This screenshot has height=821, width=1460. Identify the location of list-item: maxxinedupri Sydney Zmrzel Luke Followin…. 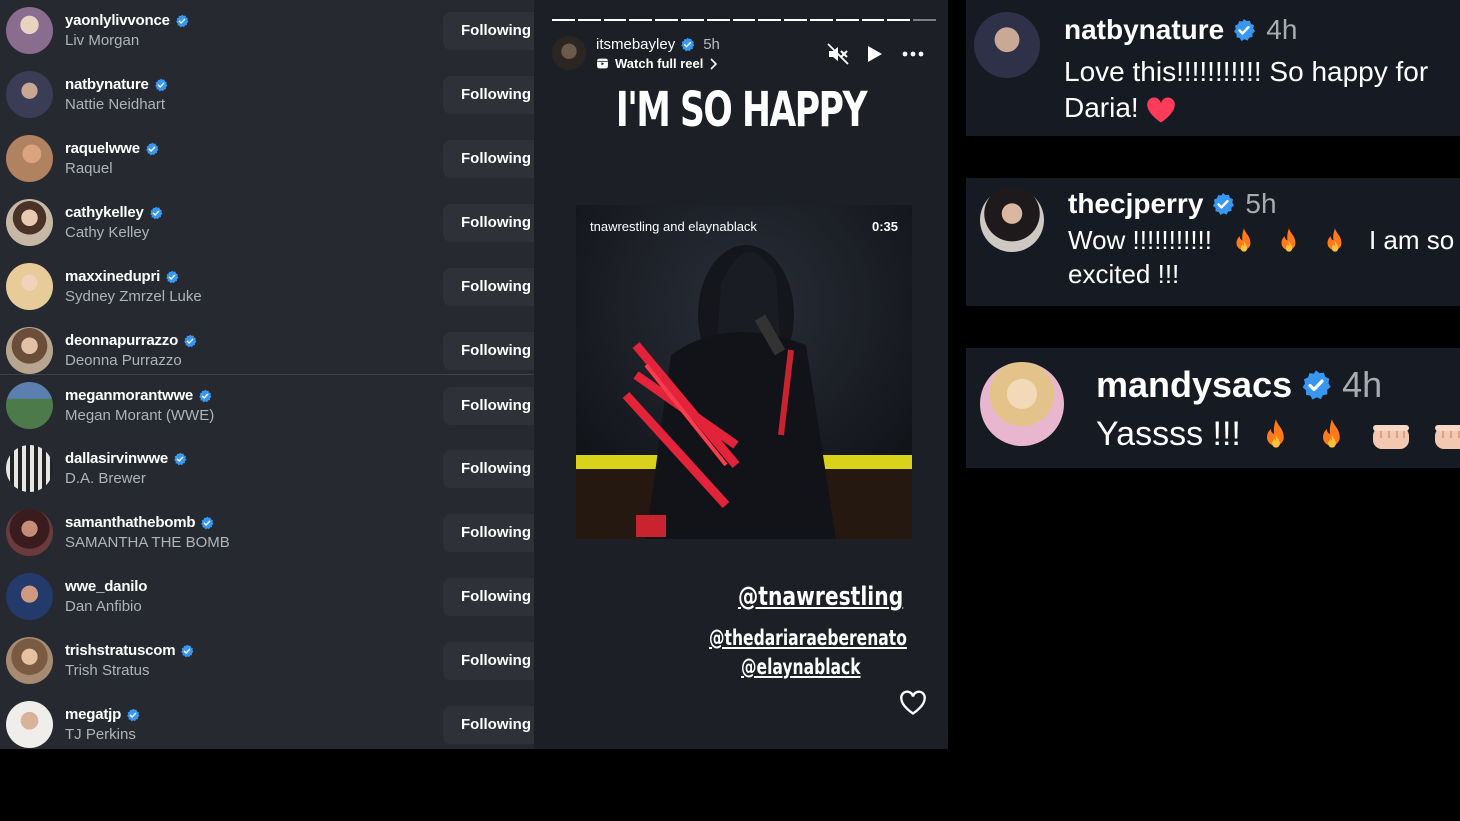
(267, 287).